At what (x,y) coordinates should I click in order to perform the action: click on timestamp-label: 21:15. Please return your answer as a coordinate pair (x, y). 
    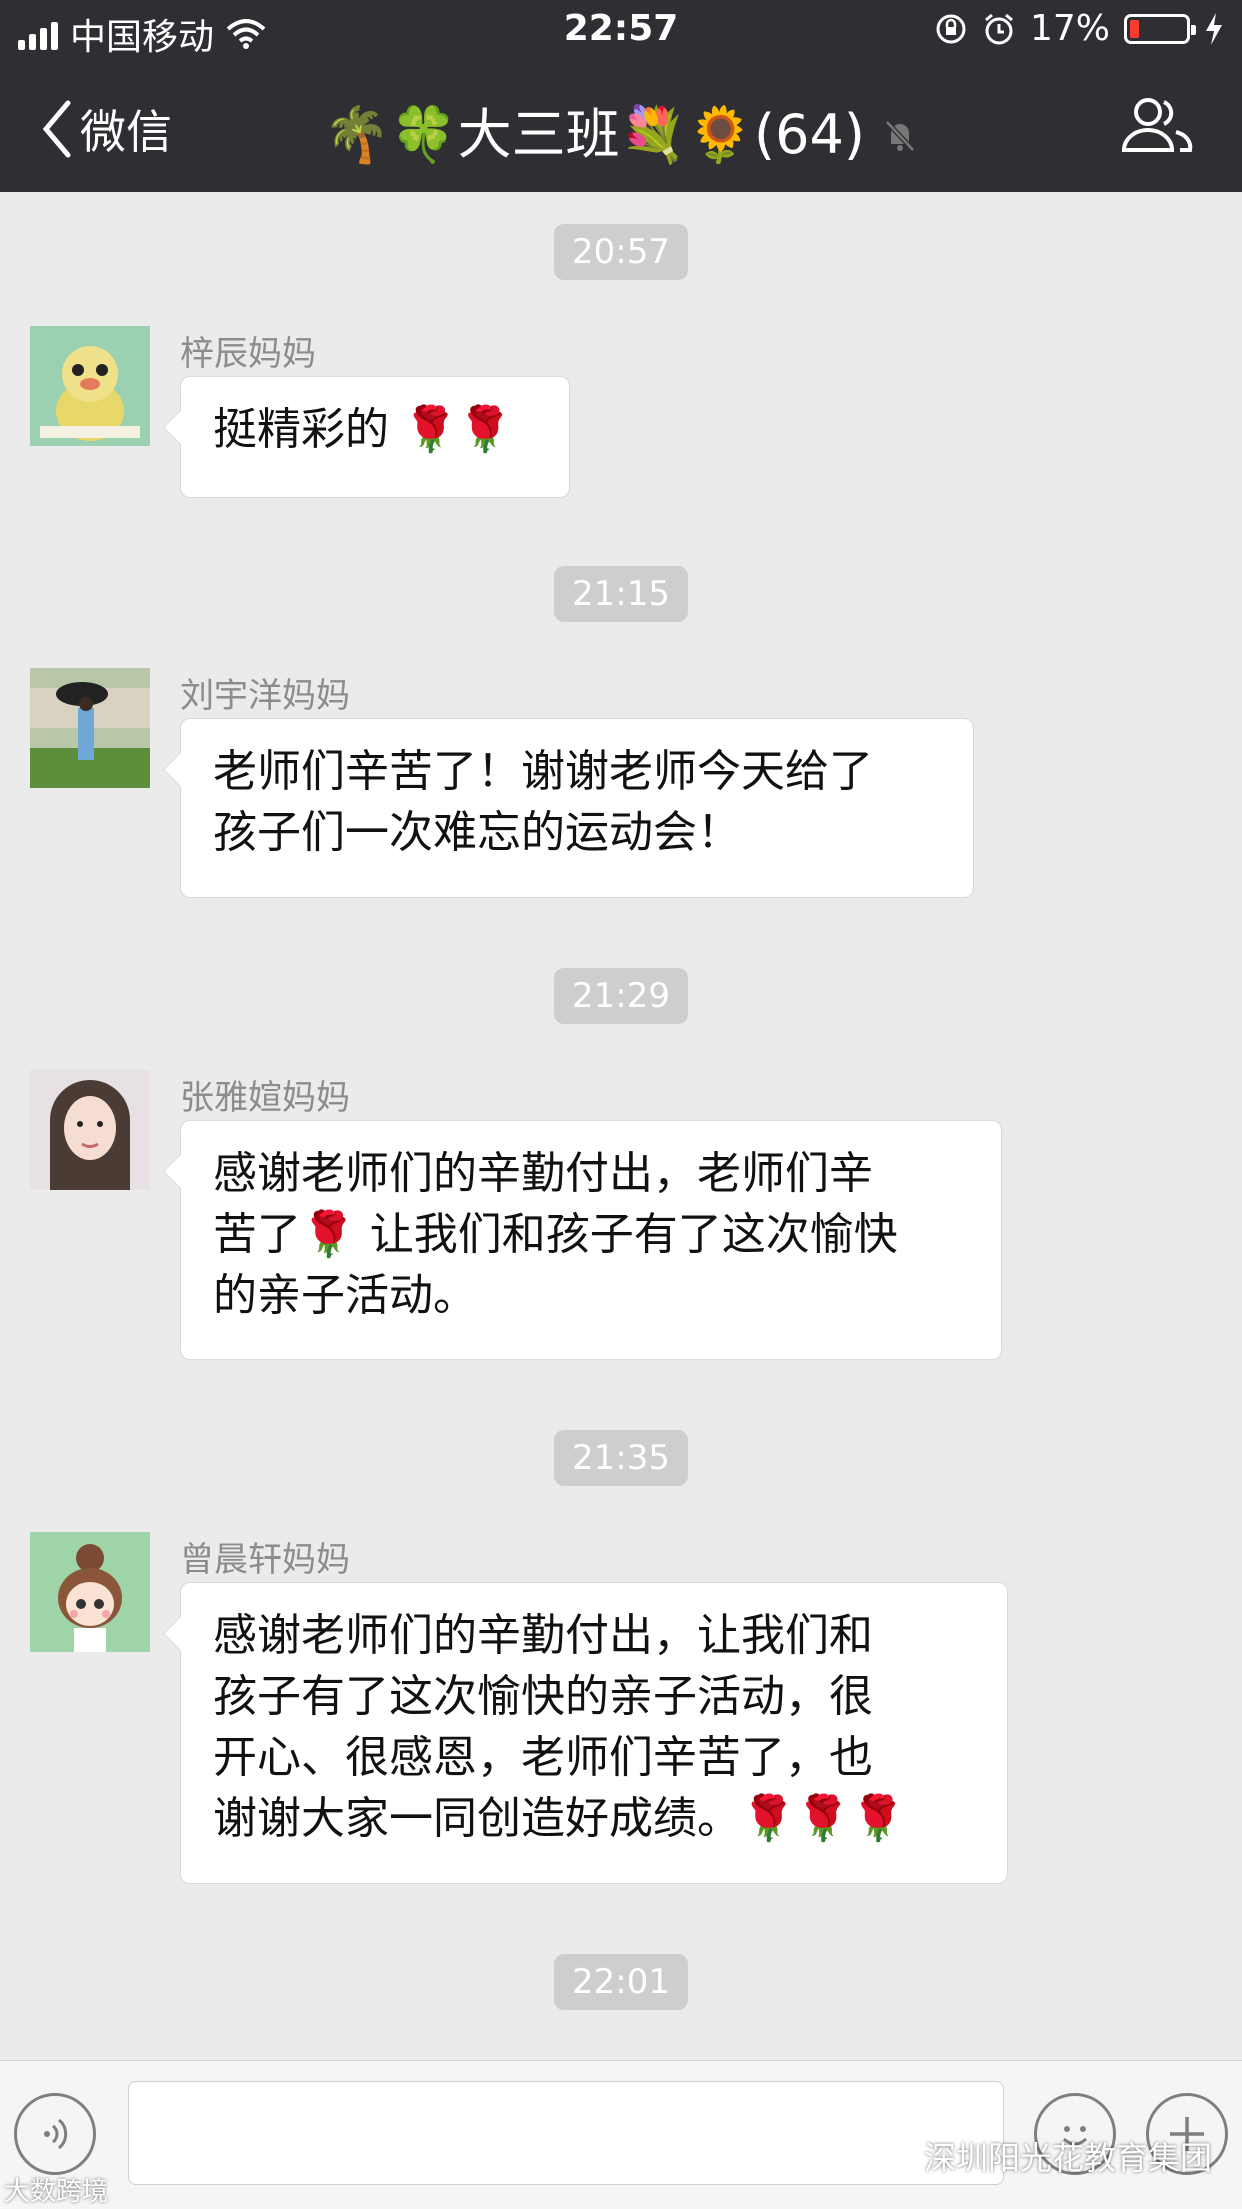
    Looking at the image, I should click on (621, 594).